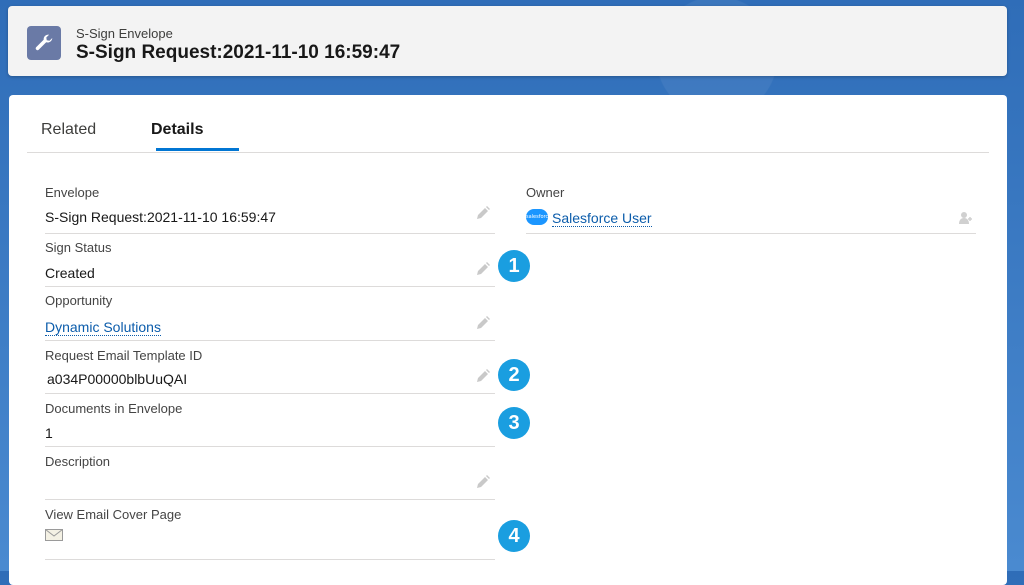 Image resolution: width=1024 pixels, height=585 pixels. What do you see at coordinates (514, 375) in the screenshot?
I see `callout-badge-2: 2` at bounding box center [514, 375].